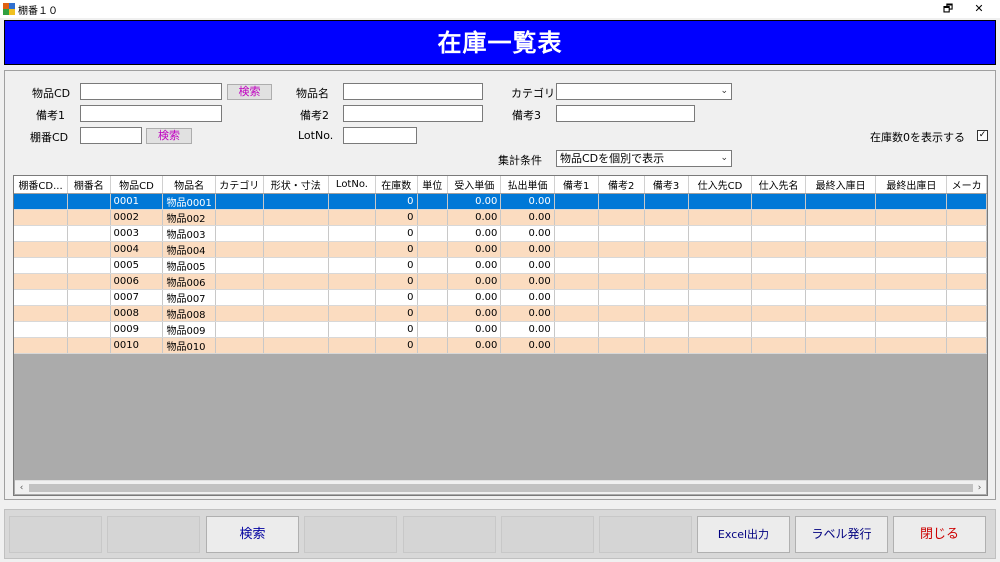 The height and width of the screenshot is (562, 1000). I want to click on grid-column-header: 物品名, so click(189, 185).